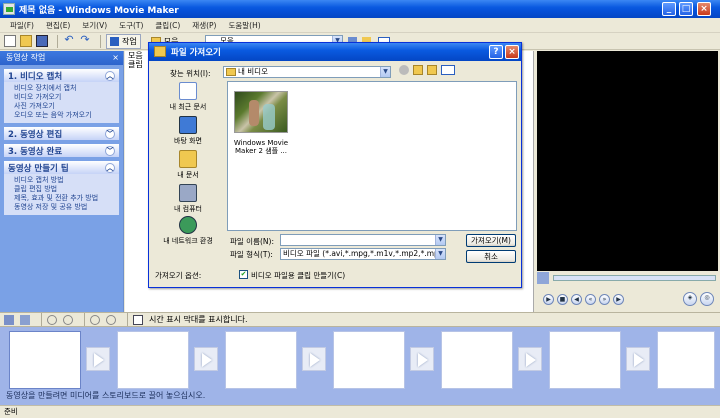 This screenshot has height=418, width=720. What do you see at coordinates (167, 25) in the screenshot?
I see `menu-clip: 클립(C)` at bounding box center [167, 25].